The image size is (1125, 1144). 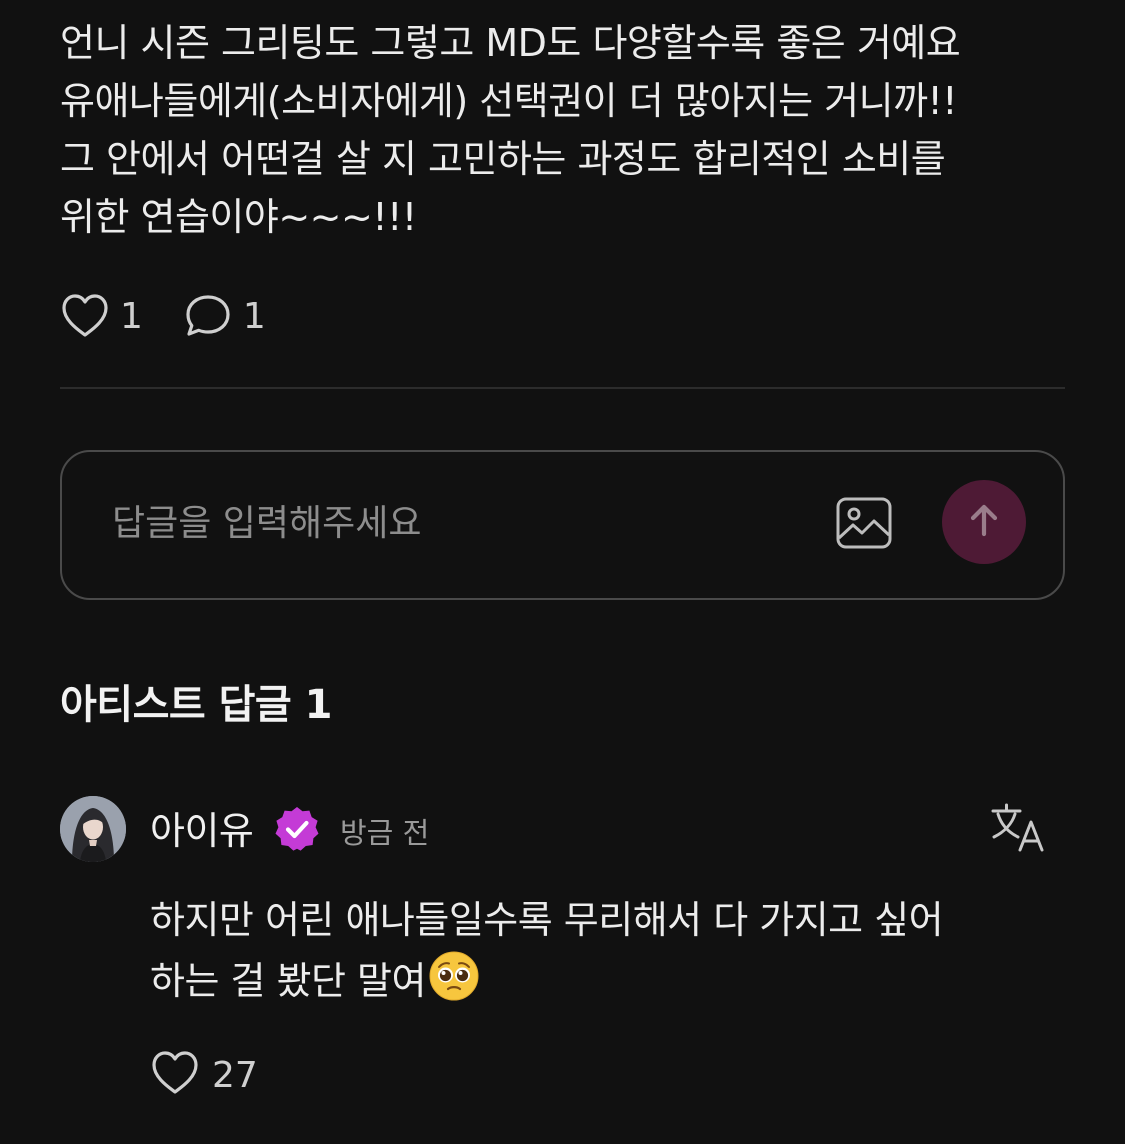 What do you see at coordinates (297, 829) in the screenshot?
I see `verified-badge-icon` at bounding box center [297, 829].